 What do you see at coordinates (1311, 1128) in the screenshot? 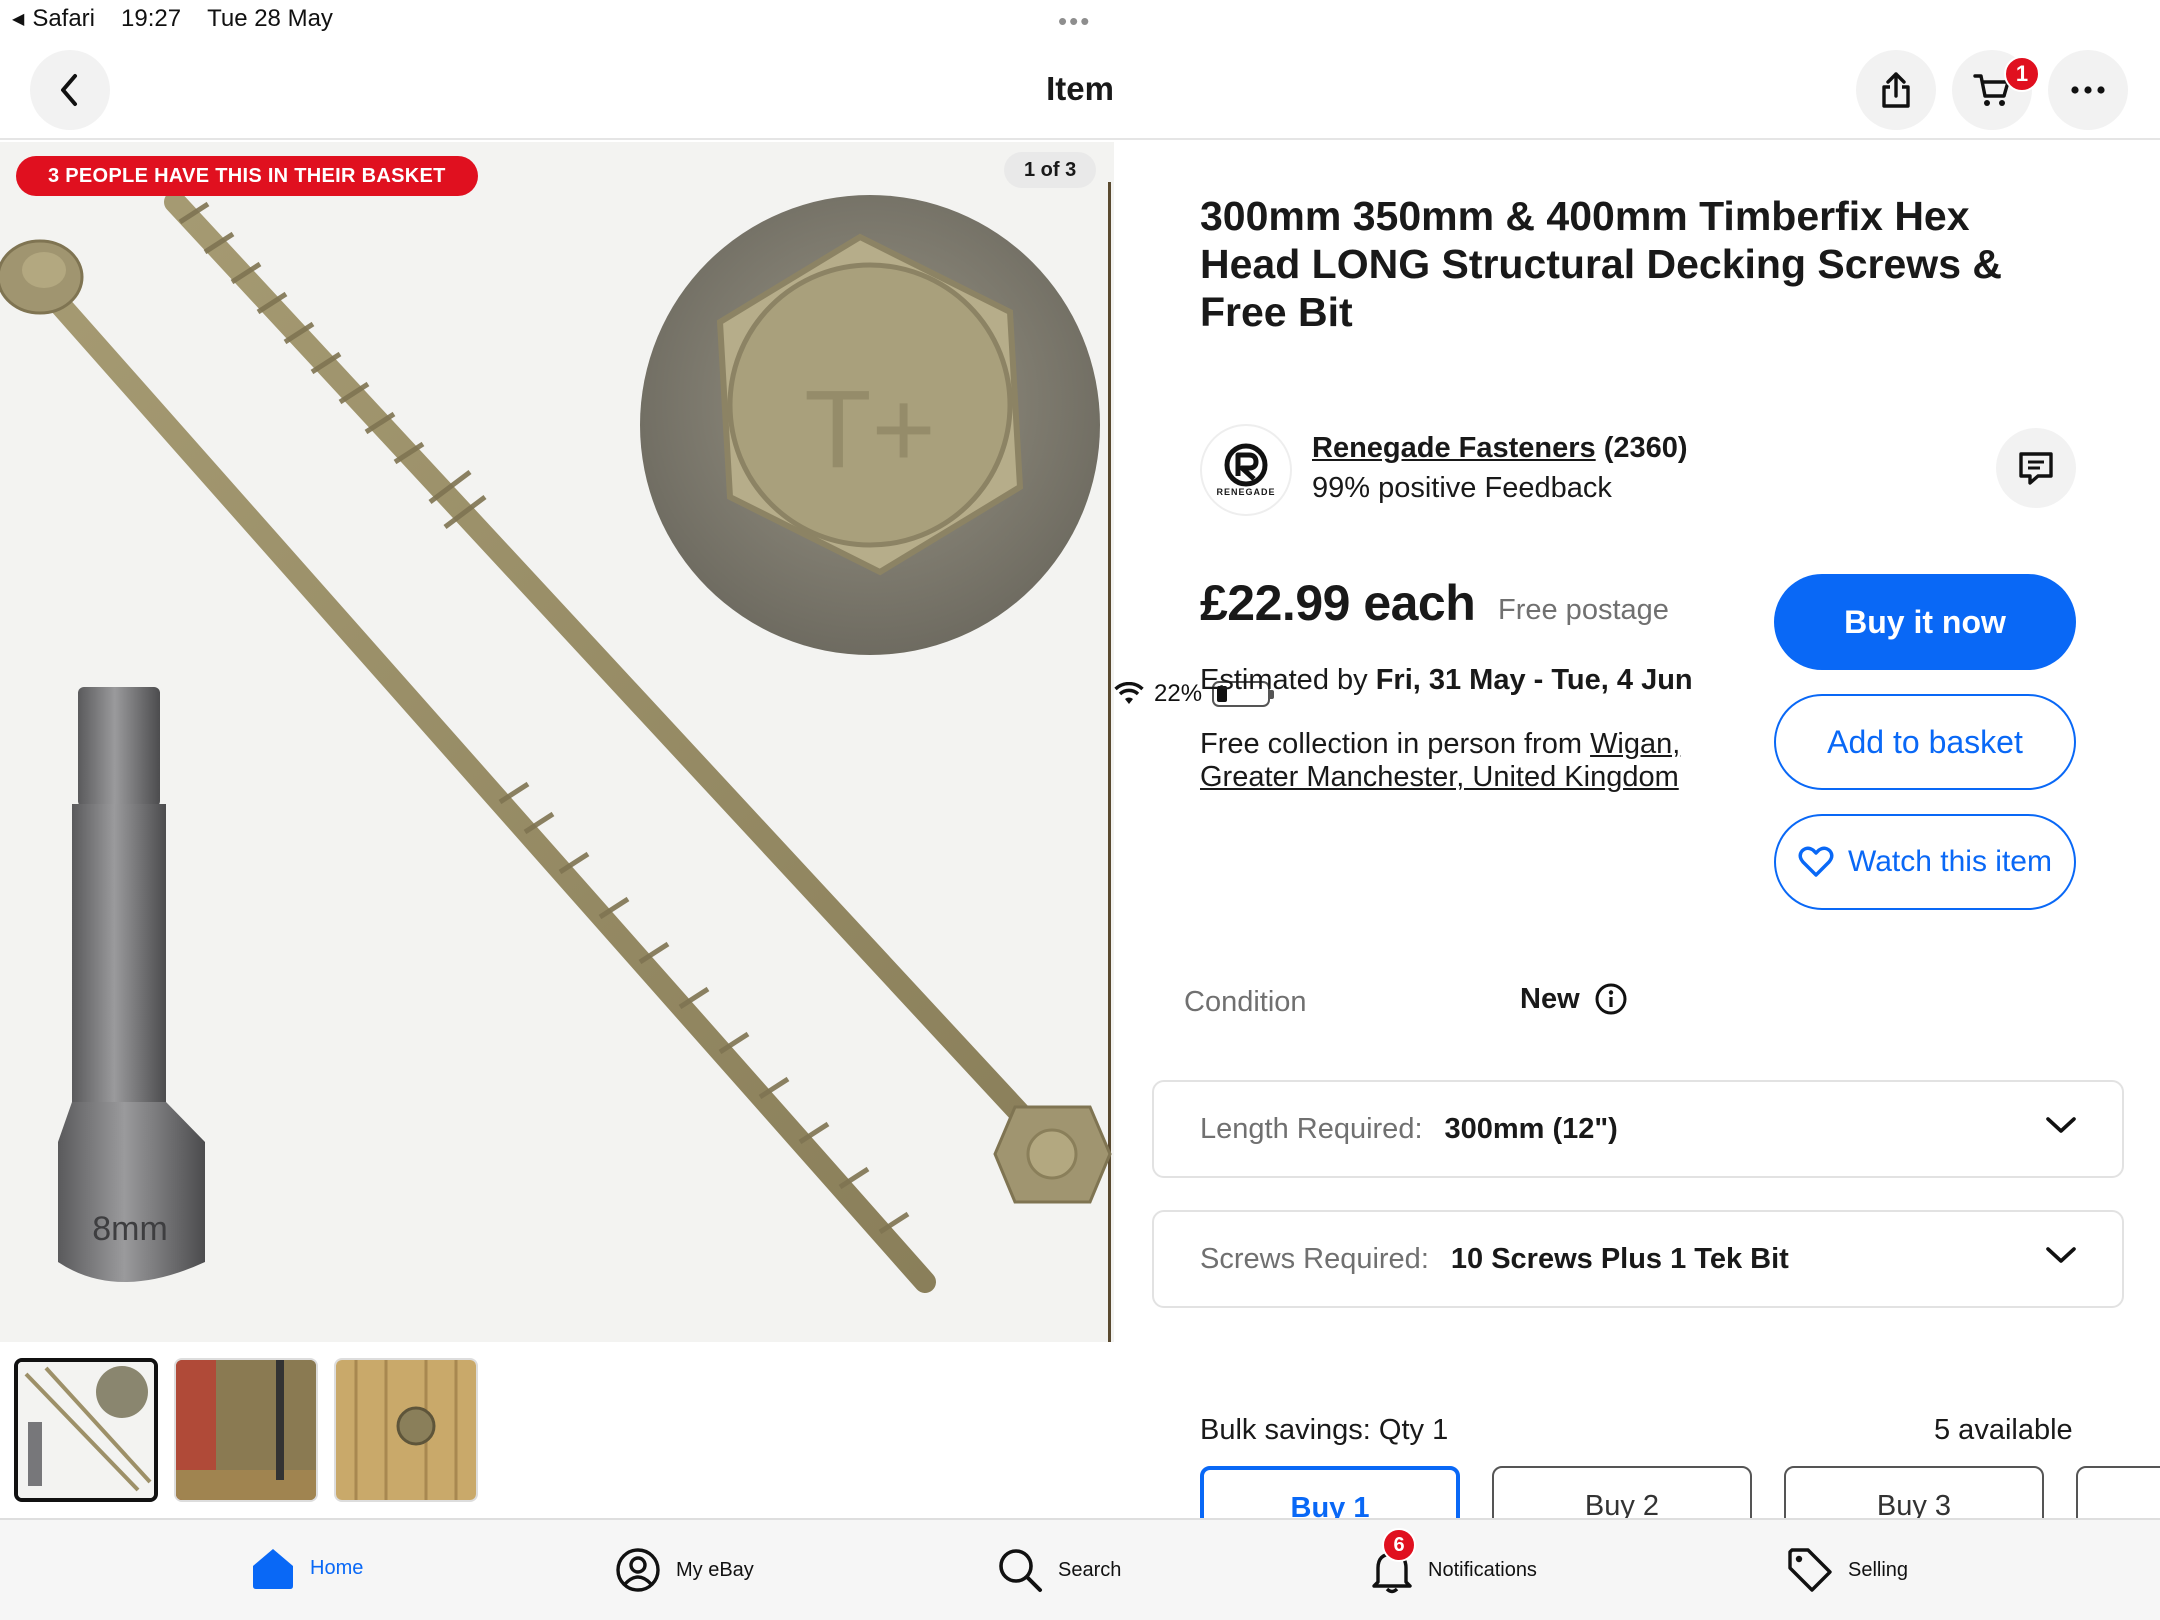
I see `length-required-label: Length Required:` at bounding box center [1311, 1128].